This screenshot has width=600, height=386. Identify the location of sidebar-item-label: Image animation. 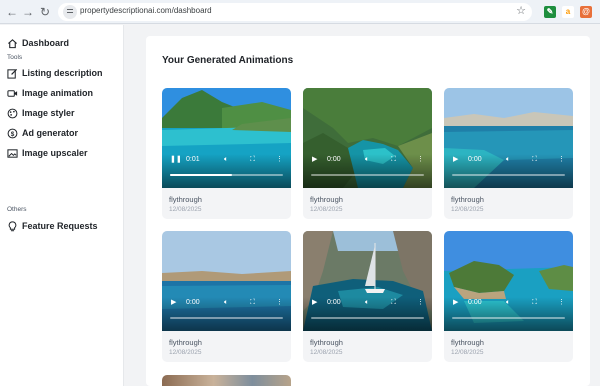
(58, 93).